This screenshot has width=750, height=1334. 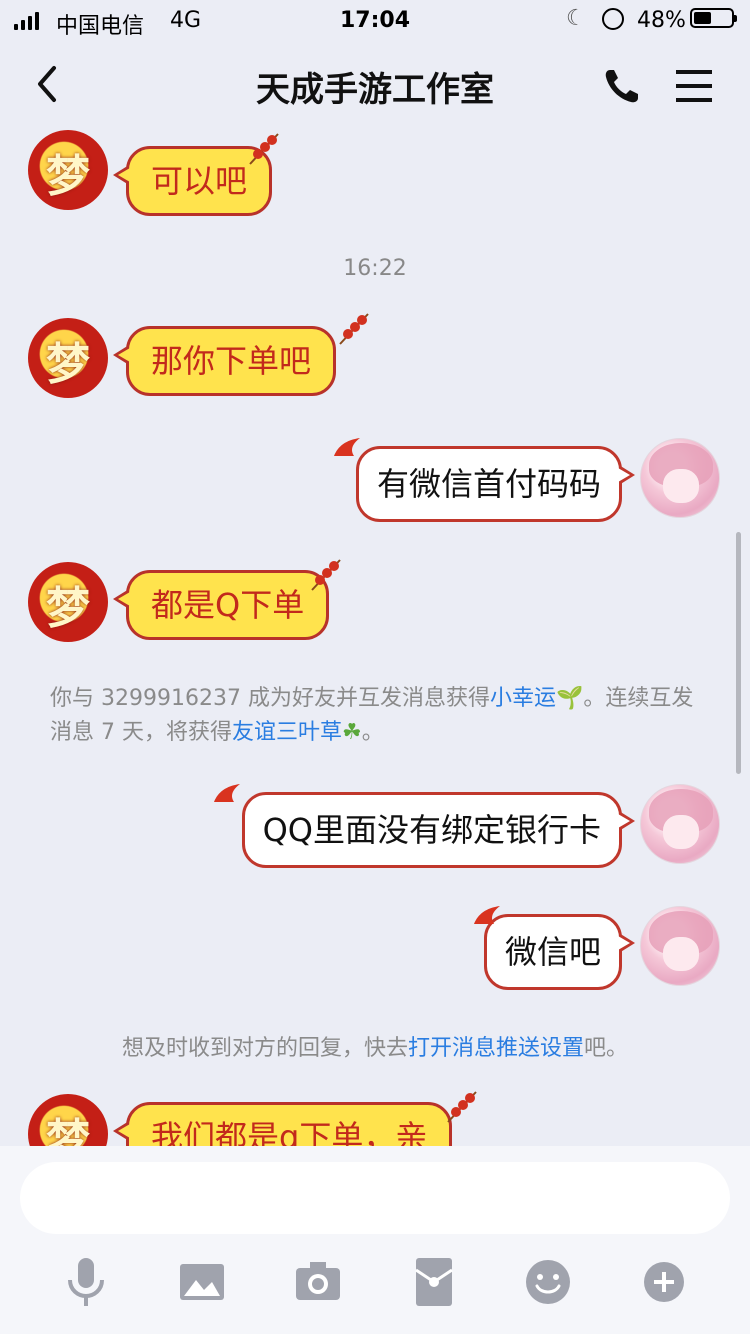 I want to click on note-text: 吧。, so click(x=606, y=1048).